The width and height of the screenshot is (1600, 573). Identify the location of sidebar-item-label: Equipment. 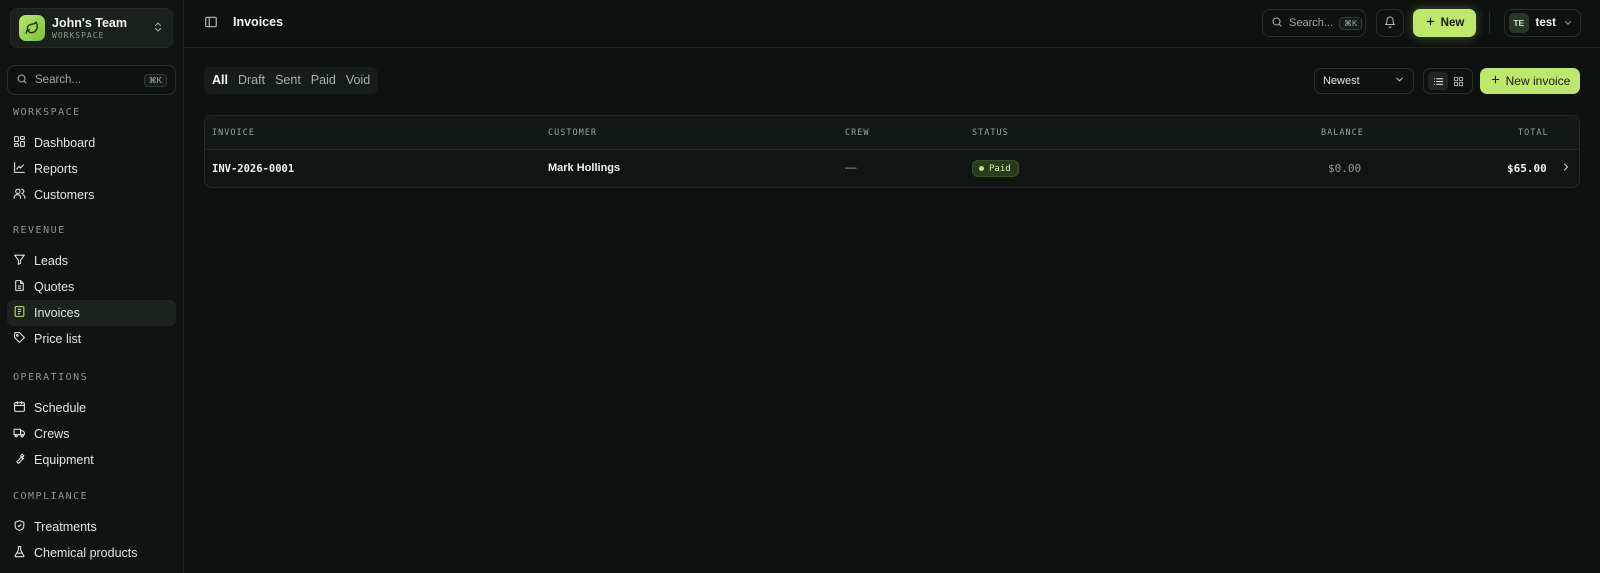
(64, 460).